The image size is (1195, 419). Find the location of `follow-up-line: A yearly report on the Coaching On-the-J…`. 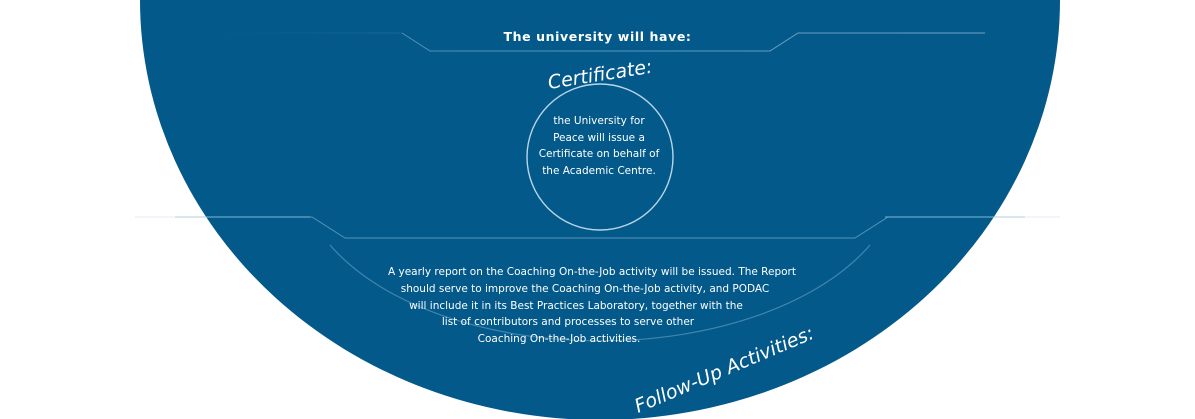

follow-up-line: A yearly report on the Coaching On-the-J… is located at coordinates (591, 272).